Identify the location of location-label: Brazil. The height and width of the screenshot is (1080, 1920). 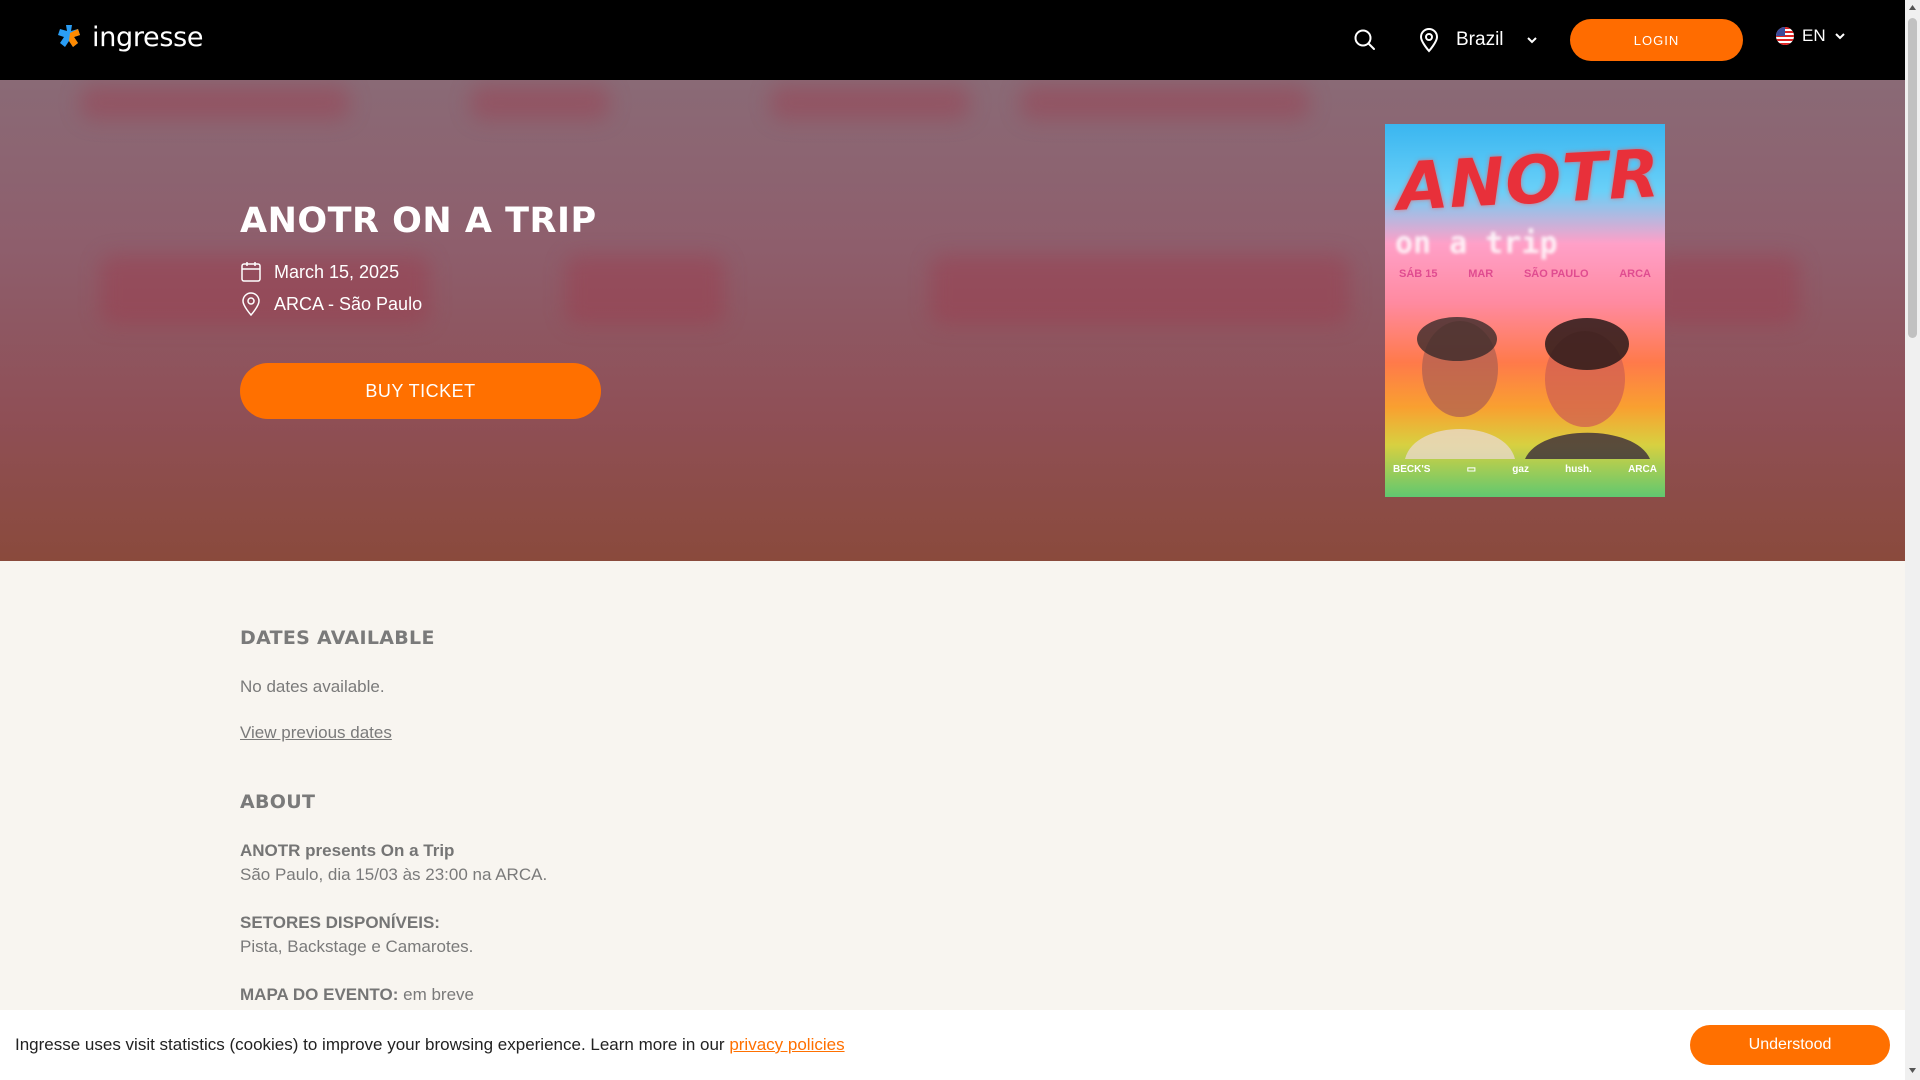
(1480, 39).